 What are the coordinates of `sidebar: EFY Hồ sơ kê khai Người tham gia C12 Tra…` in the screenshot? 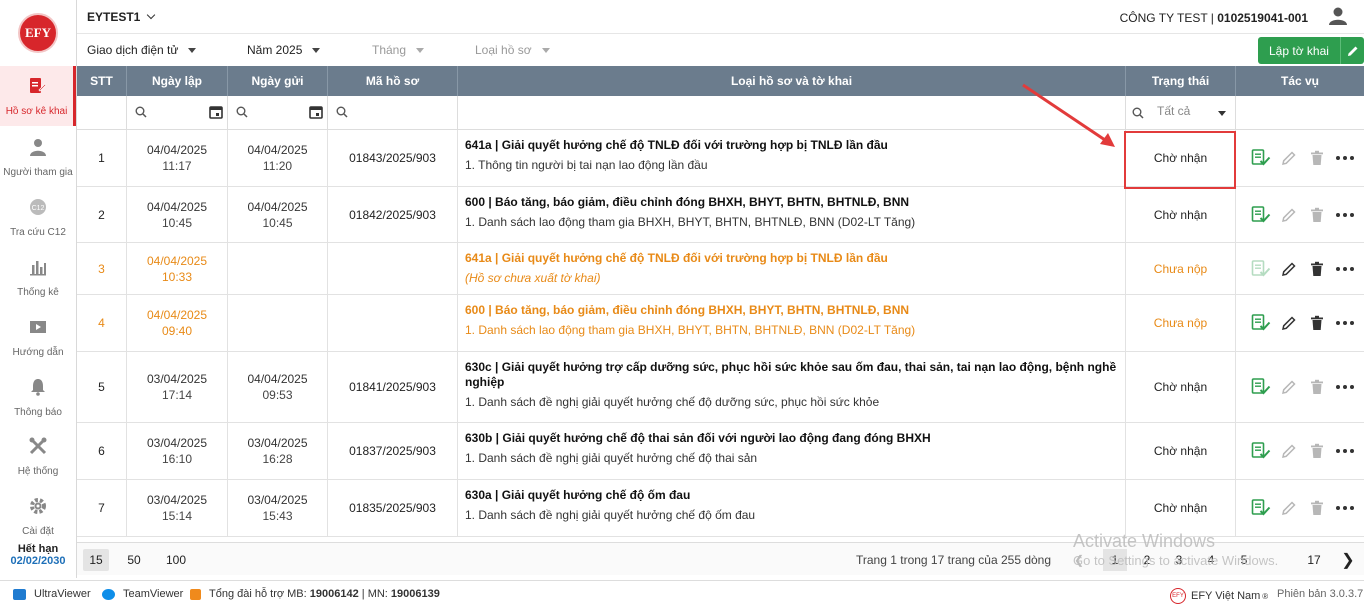 It's located at (38, 289).